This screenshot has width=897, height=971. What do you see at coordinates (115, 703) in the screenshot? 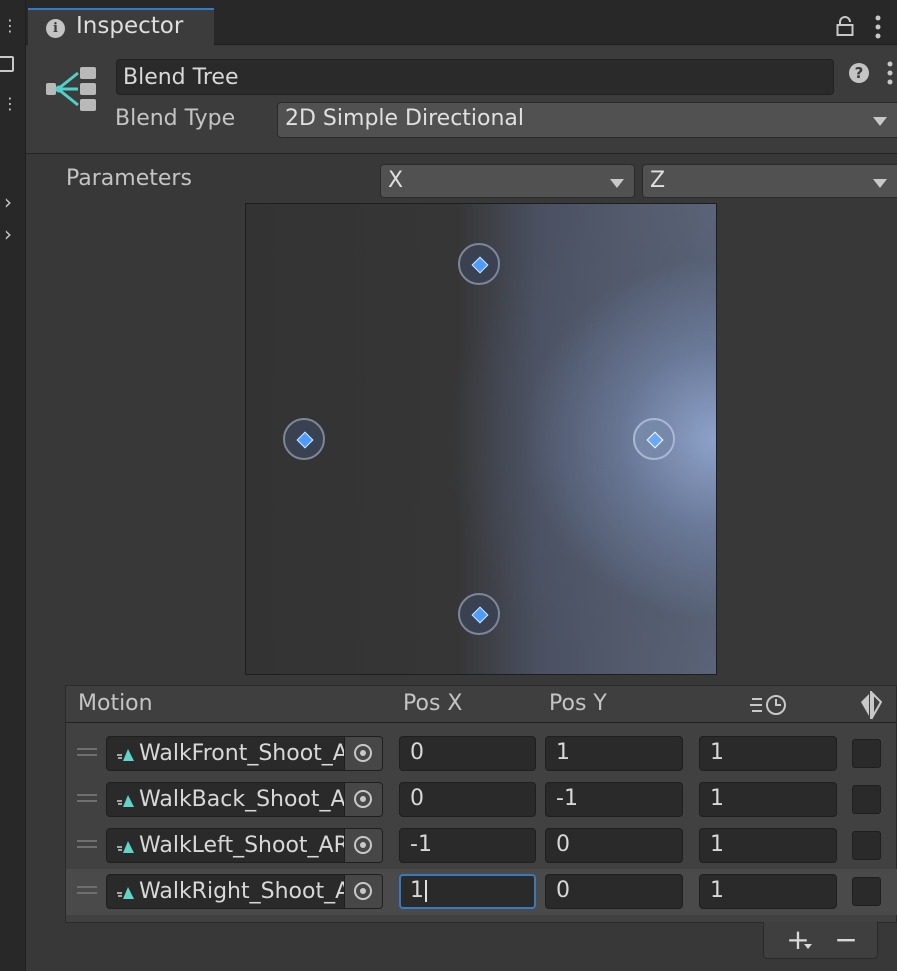
I see `motion-column-header: Motion` at bounding box center [115, 703].